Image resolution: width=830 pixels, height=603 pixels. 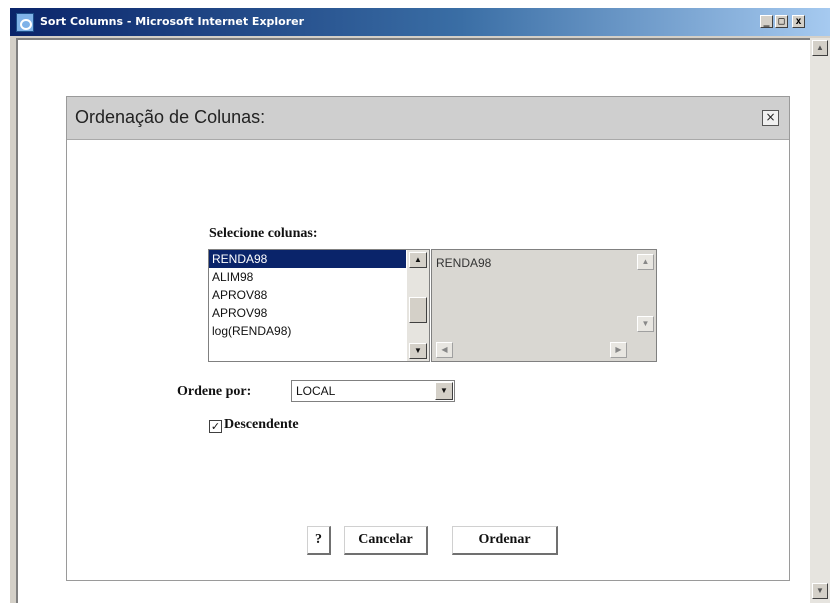 What do you see at coordinates (386, 540) in the screenshot?
I see `cancel-button: Cancelar` at bounding box center [386, 540].